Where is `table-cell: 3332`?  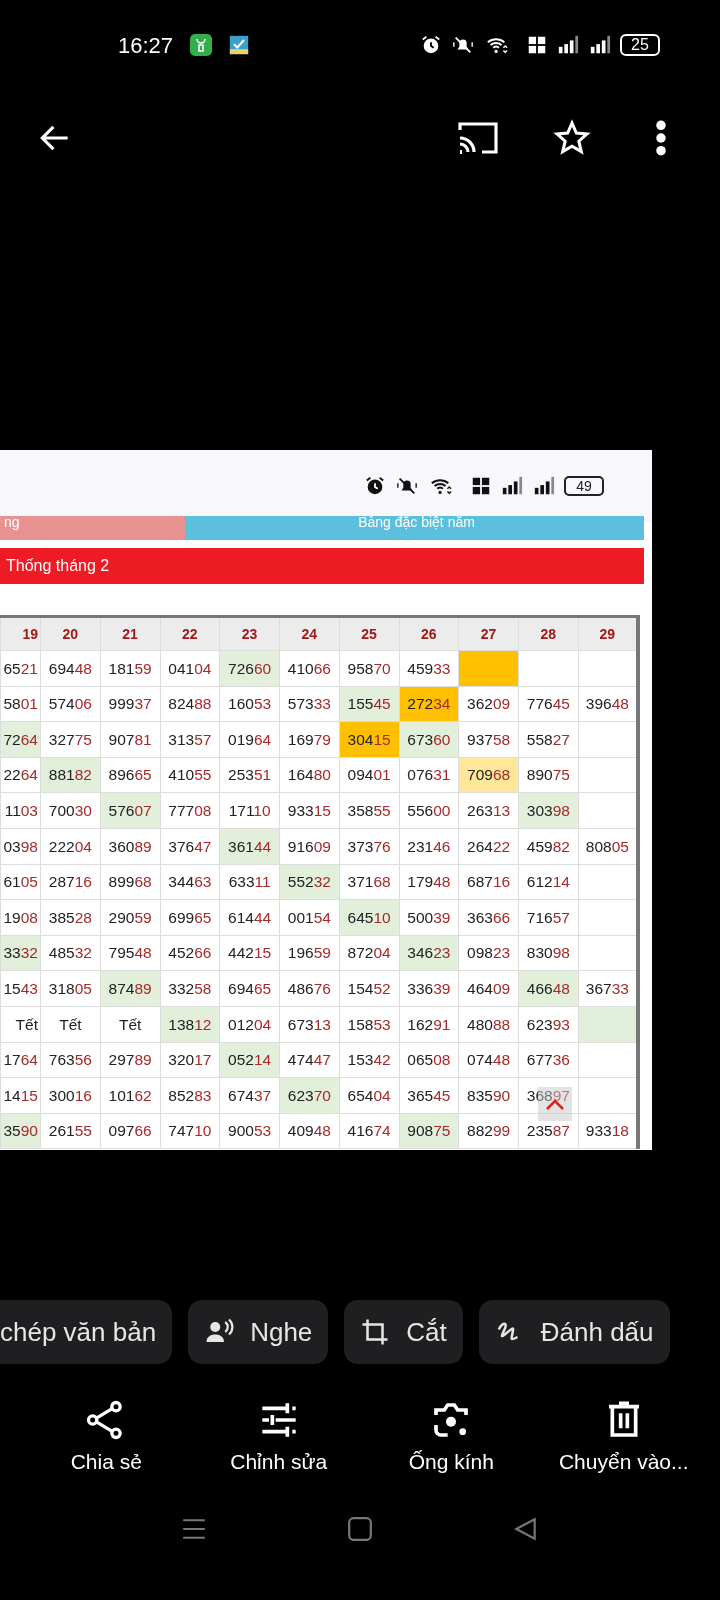
table-cell: 3332 is located at coordinates (20, 953).